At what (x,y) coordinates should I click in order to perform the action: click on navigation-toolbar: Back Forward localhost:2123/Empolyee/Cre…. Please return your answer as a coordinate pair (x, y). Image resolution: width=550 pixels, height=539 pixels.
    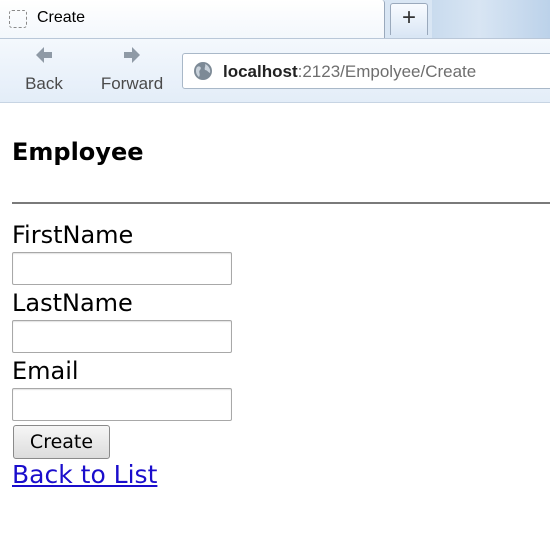
    Looking at the image, I should click on (275, 70).